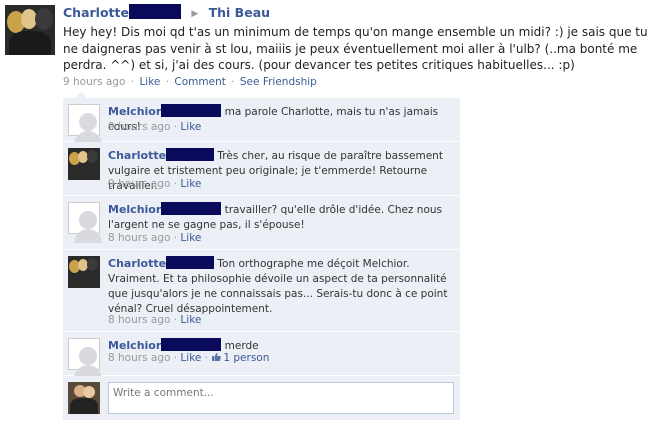 The height and width of the screenshot is (426, 667). I want to click on likes-count-link: 1 person, so click(240, 358).